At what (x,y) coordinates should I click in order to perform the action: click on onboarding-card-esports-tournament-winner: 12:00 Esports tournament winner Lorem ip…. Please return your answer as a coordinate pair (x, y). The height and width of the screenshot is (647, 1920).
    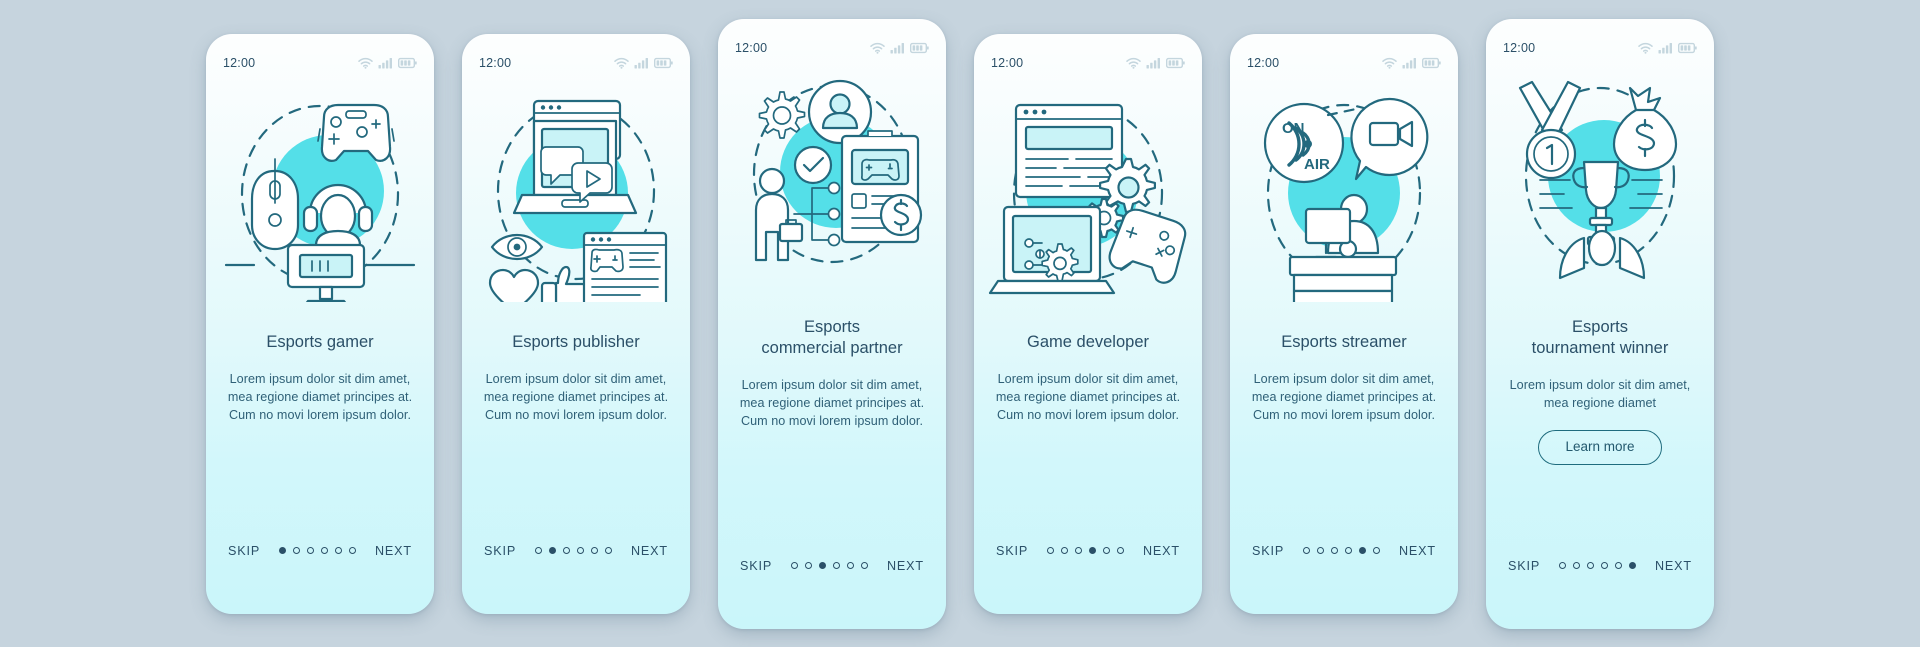
    Looking at the image, I should click on (1600, 323).